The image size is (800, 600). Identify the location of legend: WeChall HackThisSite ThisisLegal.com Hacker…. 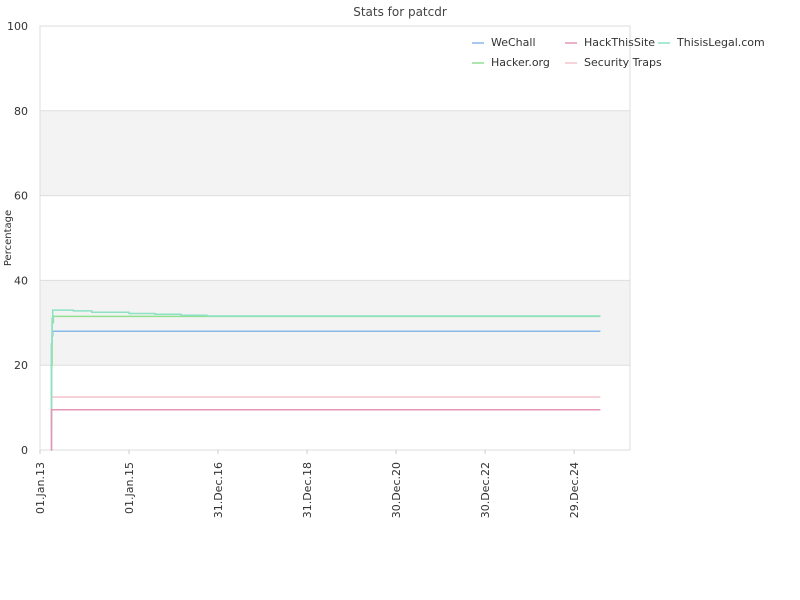
(618, 52).